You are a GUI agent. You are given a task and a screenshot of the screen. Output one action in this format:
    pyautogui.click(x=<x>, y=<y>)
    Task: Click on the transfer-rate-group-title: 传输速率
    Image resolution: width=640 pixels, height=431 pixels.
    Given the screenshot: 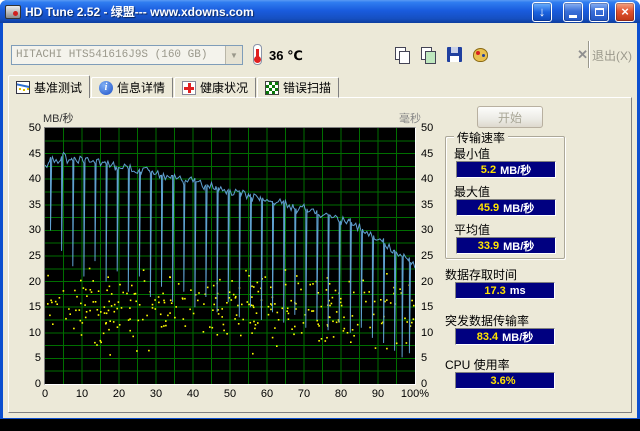 What is the action you would take?
    pyautogui.click(x=481, y=137)
    